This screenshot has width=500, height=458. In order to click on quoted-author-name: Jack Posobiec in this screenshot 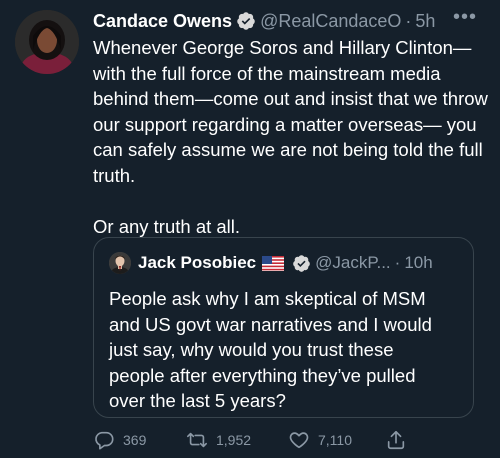, I will do `click(197, 262)`.